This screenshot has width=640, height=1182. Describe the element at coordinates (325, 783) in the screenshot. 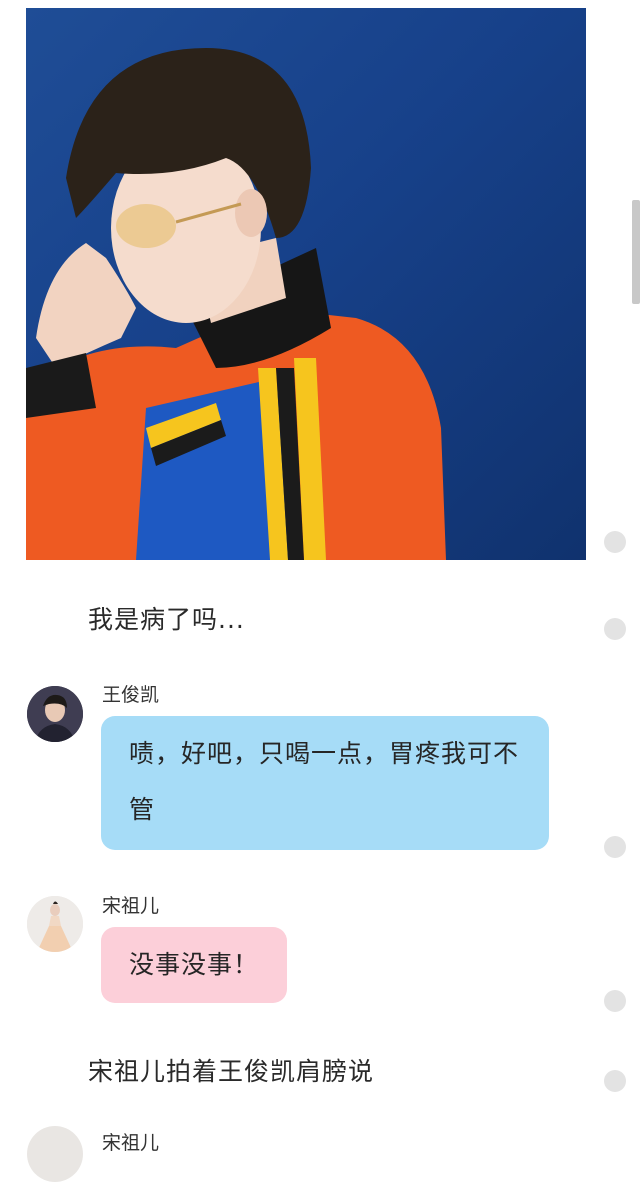

I see `message-bubble: 啧，好吧，只喝一点，胃疼我可不管` at that location.